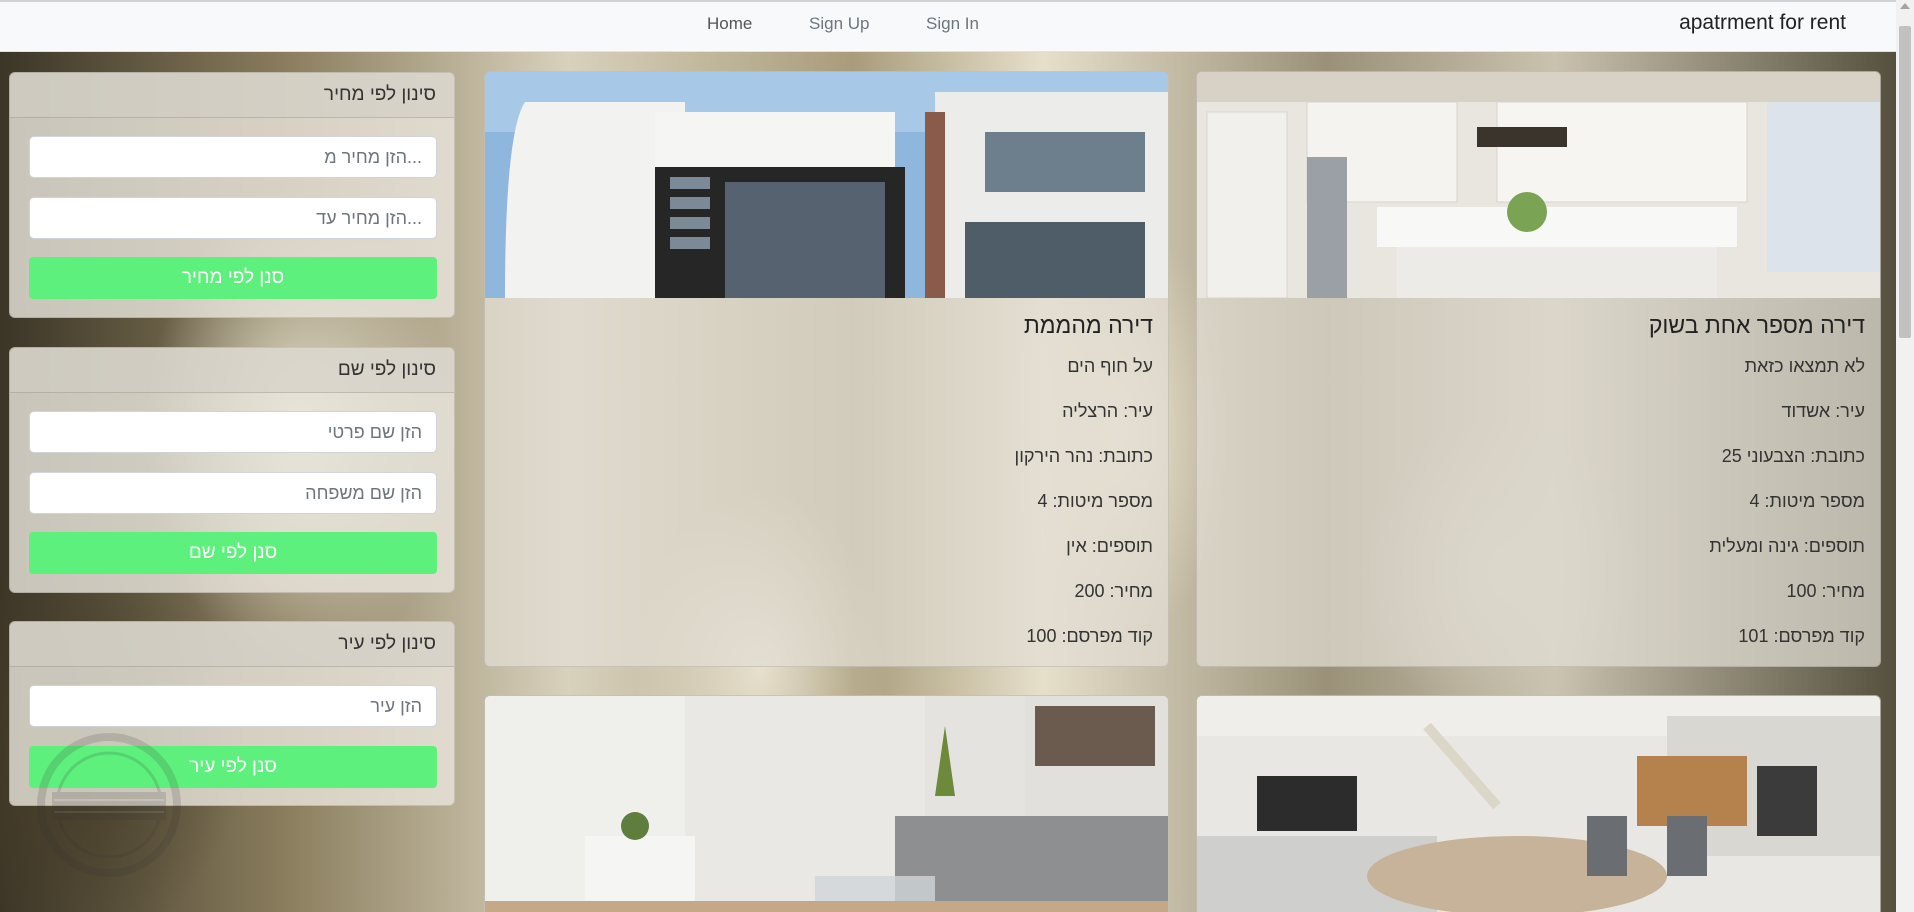 The image size is (1914, 912). What do you see at coordinates (233, 157) in the screenshot?
I see `price-from-input` at bounding box center [233, 157].